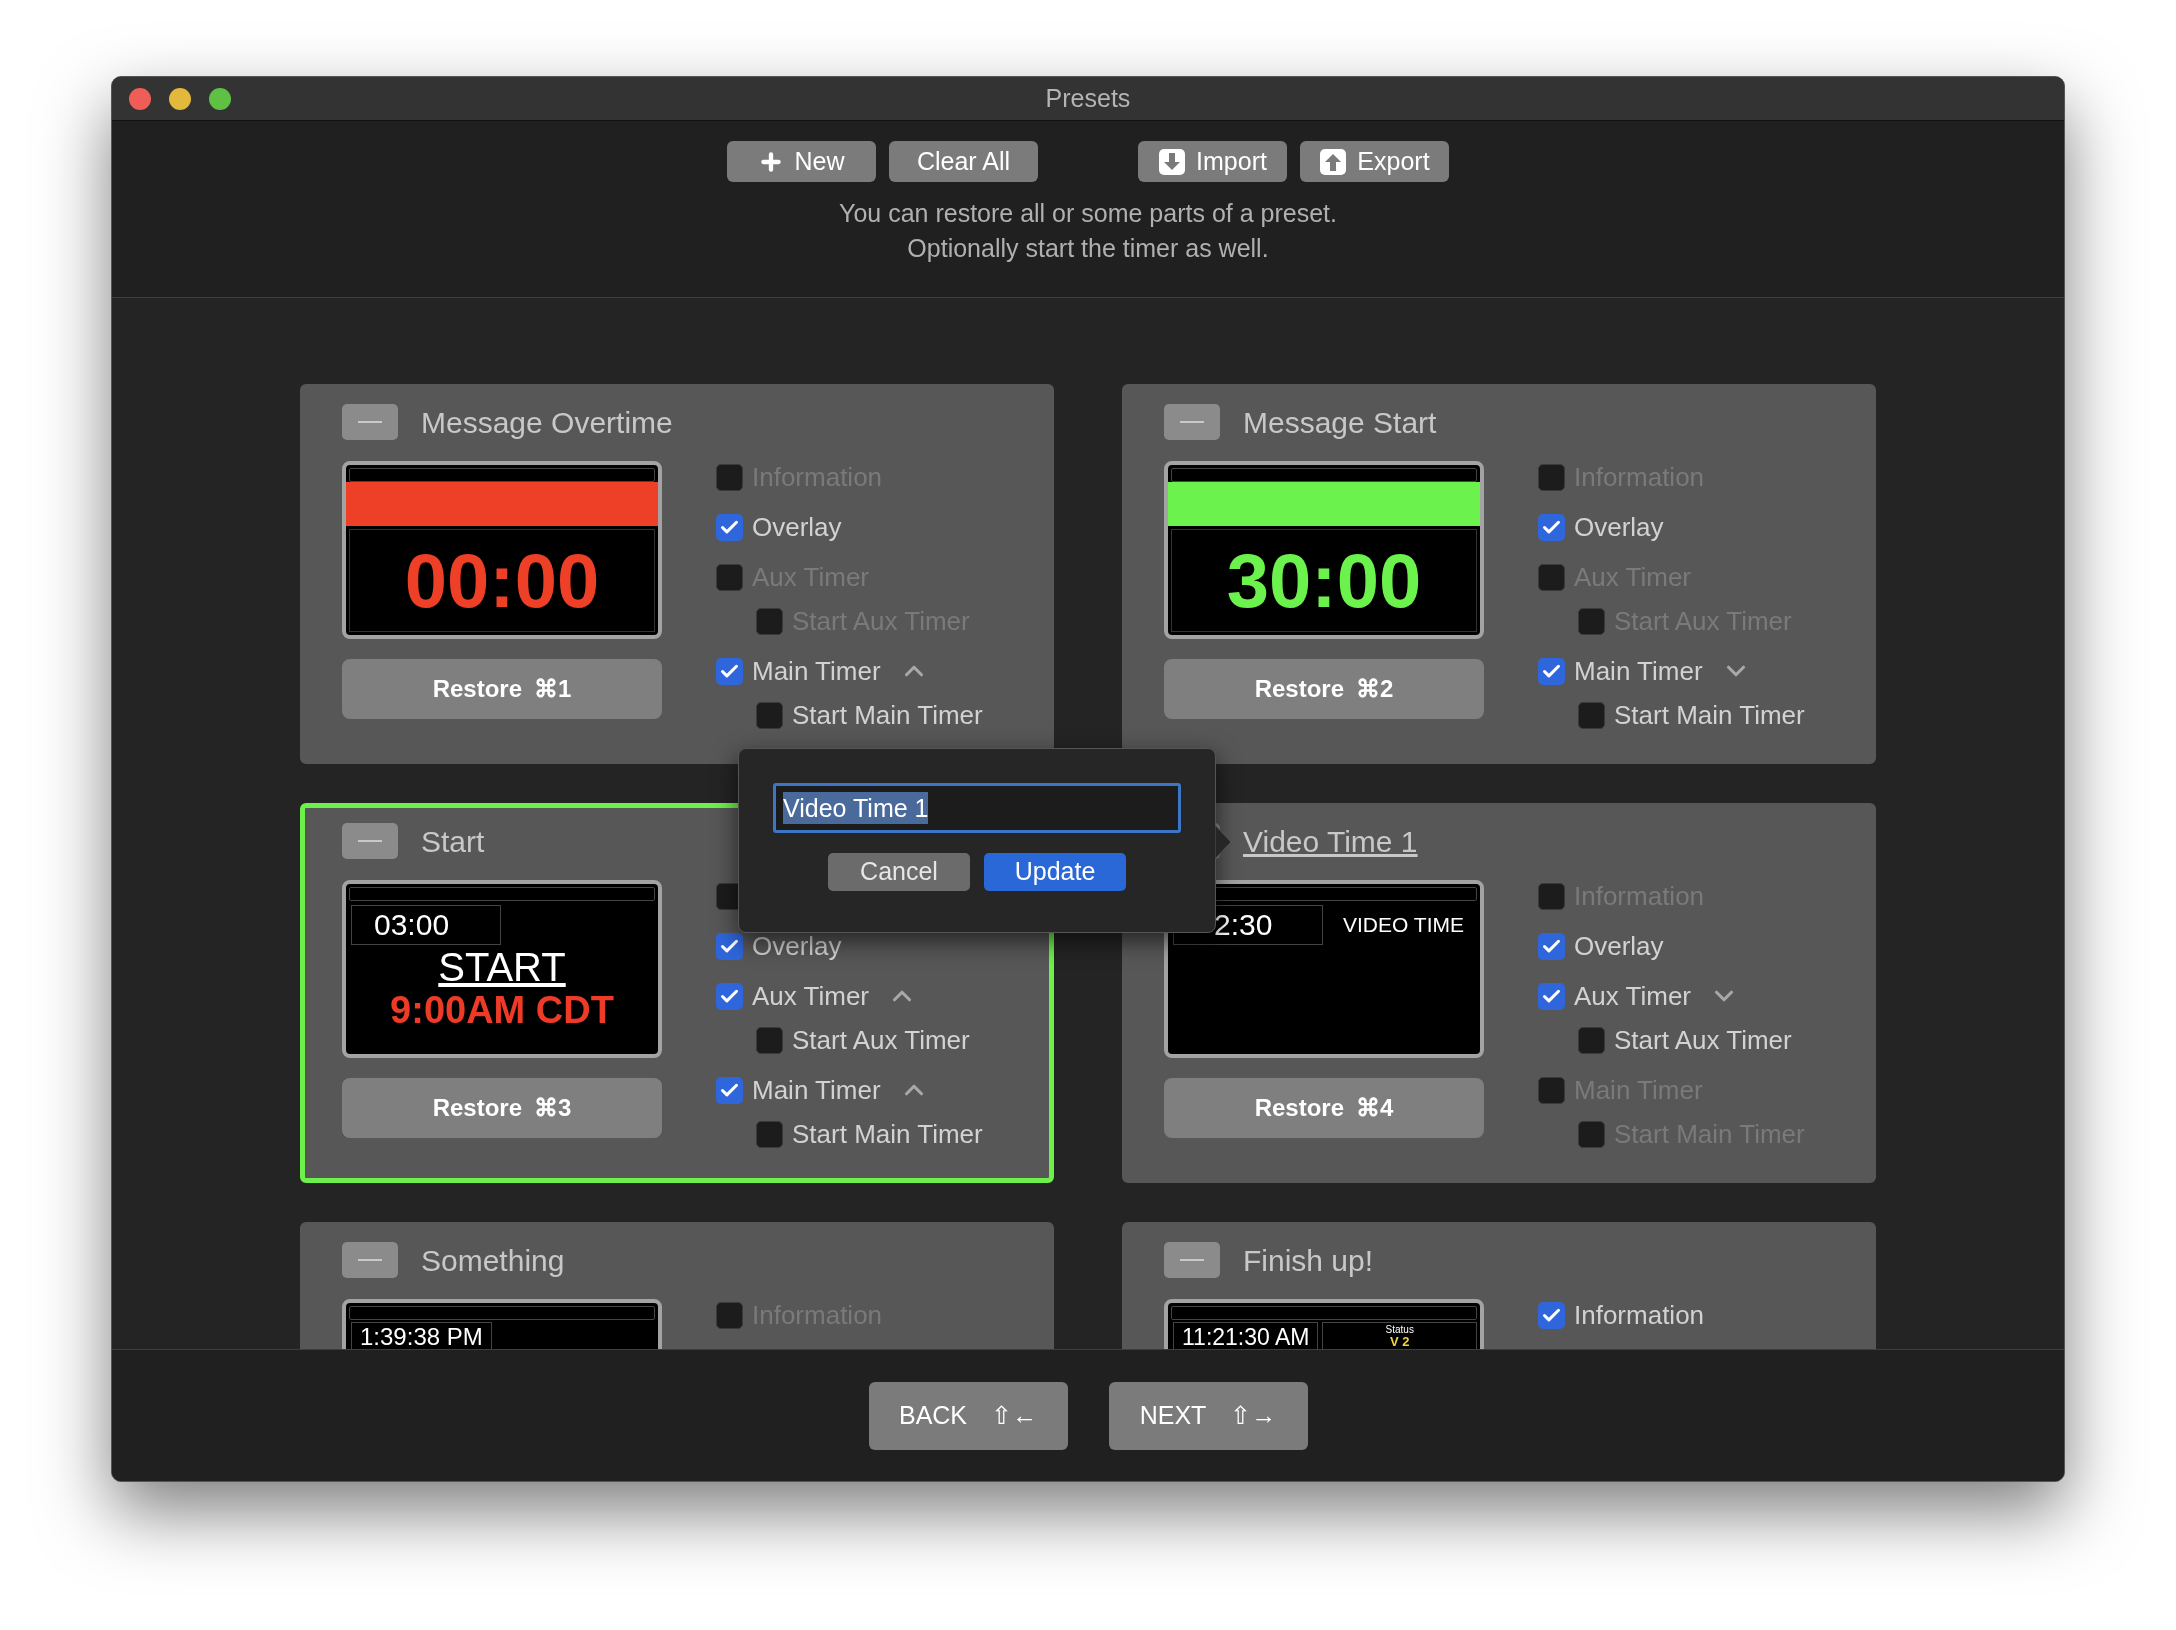 The width and height of the screenshot is (2176, 1630). I want to click on restore-button: Restore ⌘3, so click(502, 1108).